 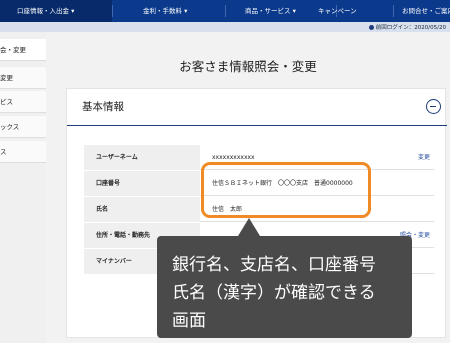 What do you see at coordinates (165, 11) in the screenshot?
I see `nav-rates-fees: 金利・手数料 ▾` at bounding box center [165, 11].